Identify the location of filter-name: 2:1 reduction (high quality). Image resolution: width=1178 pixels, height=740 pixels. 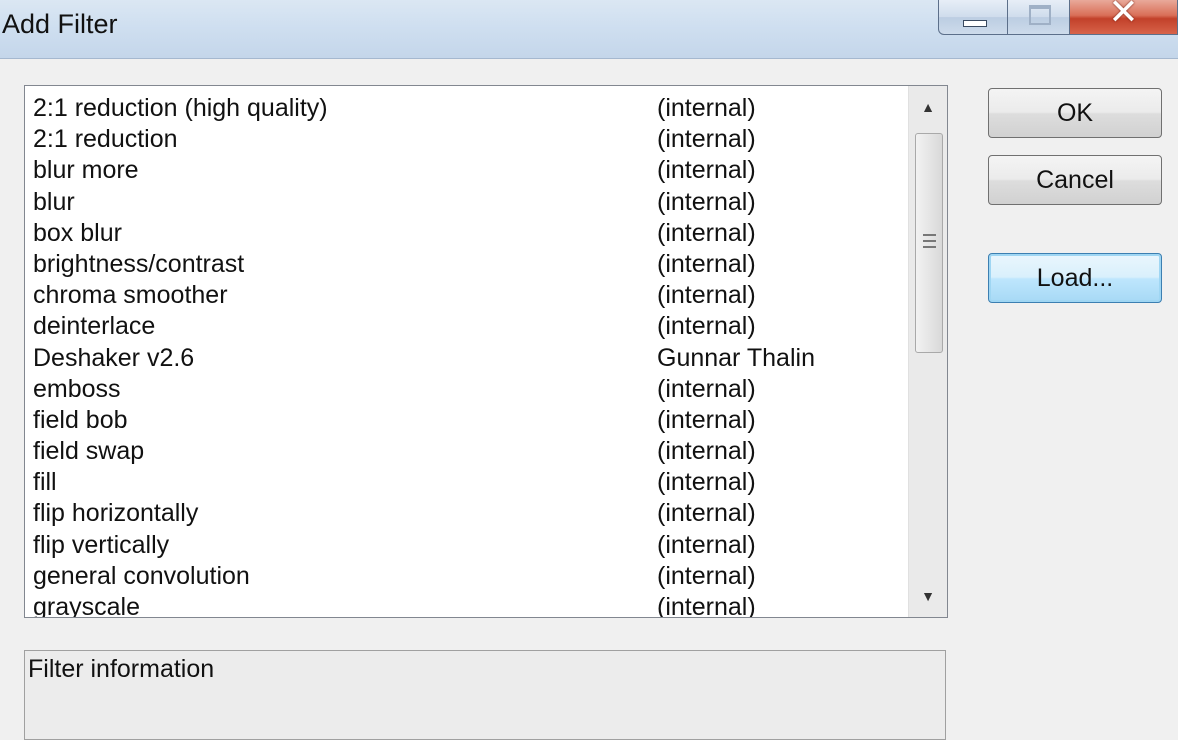
(180, 108).